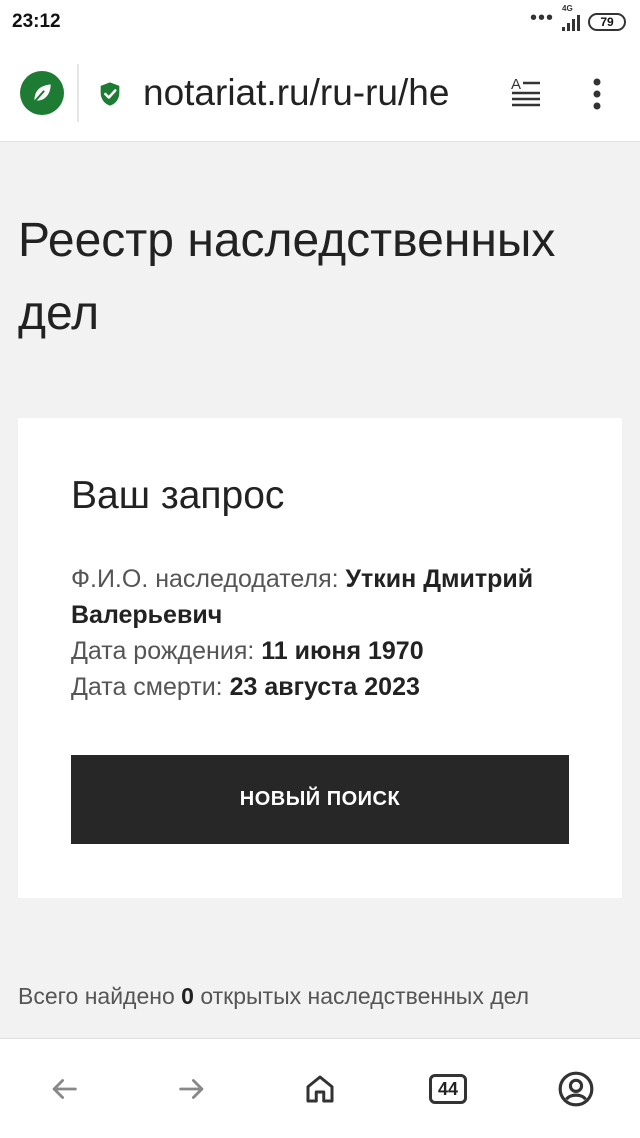  Describe the element at coordinates (100, 996) in the screenshot. I see `results-prefix: Всего найдено` at that location.